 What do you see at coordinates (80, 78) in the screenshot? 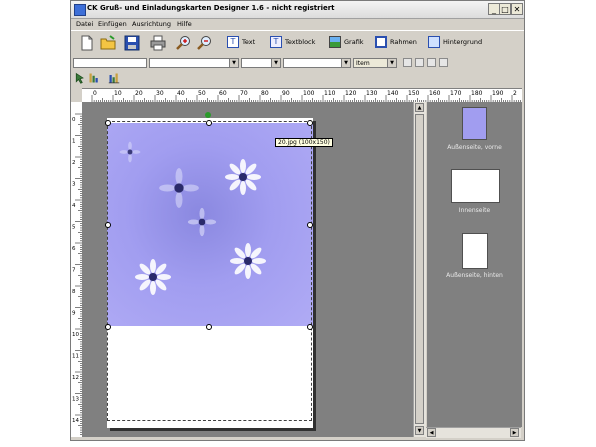
I see `pointer-icon` at bounding box center [80, 78].